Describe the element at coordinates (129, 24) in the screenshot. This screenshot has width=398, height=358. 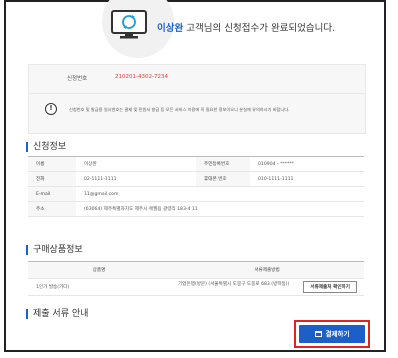
I see `monitor-refresh-icon` at that location.